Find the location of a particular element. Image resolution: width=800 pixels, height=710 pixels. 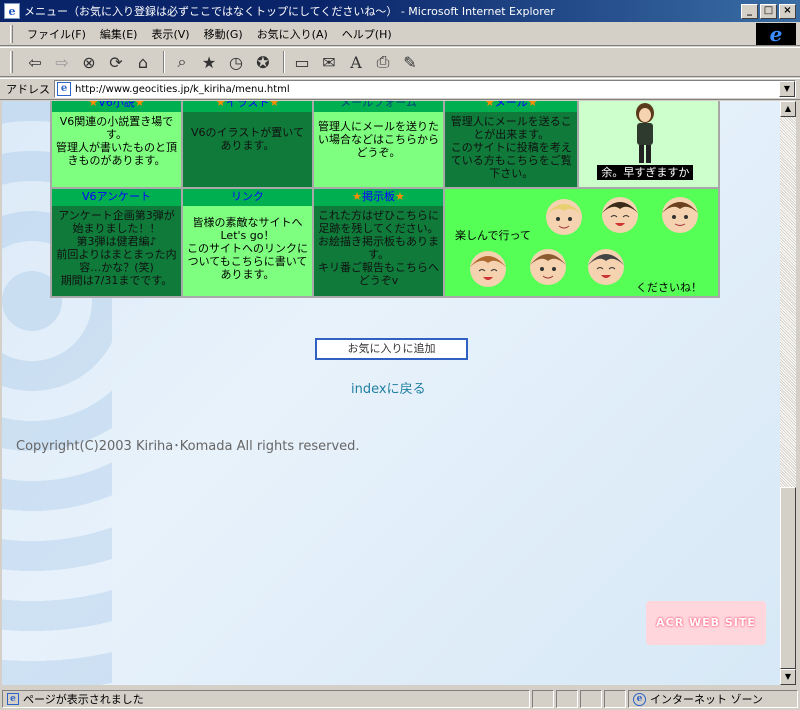

welcome-text-2: くださいね！ is located at coordinates (669, 287).